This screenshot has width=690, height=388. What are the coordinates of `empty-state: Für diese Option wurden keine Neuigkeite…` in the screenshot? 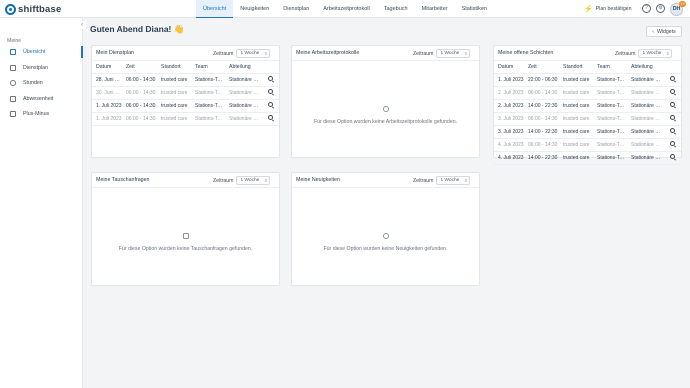 It's located at (385, 239).